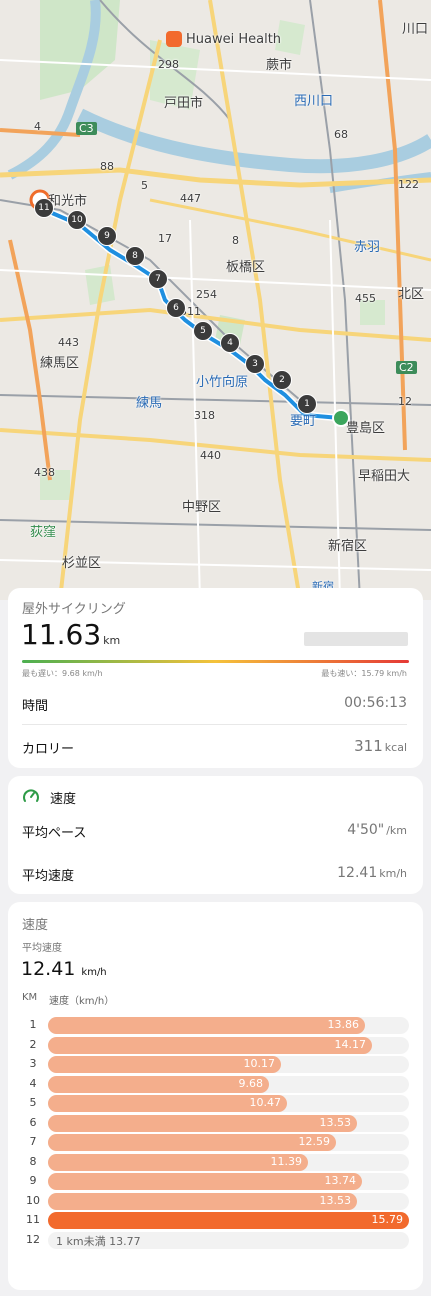 The width and height of the screenshot is (431, 1296). Describe the element at coordinates (206, 1025) in the screenshot. I see `bar: 13.86` at that location.